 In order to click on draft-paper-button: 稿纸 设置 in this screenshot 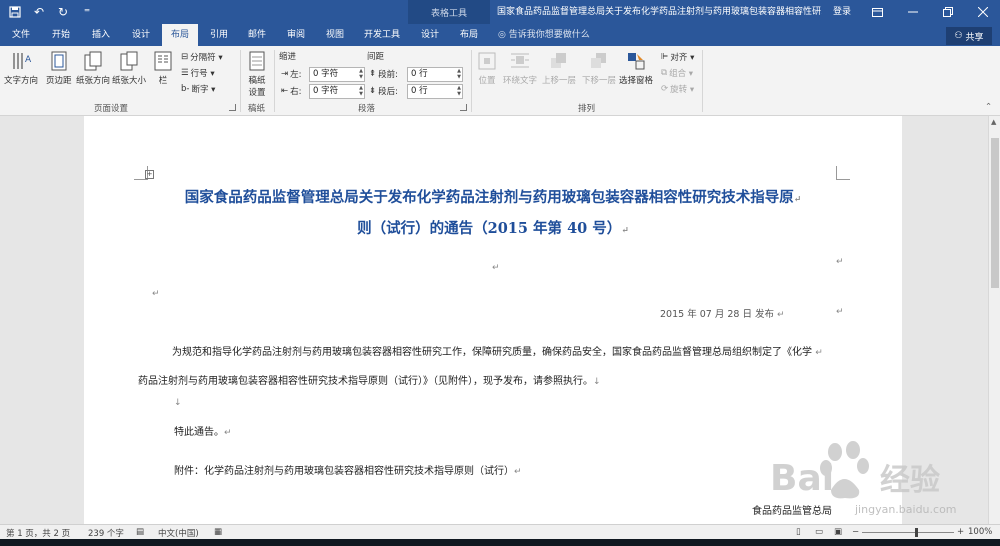, I will do `click(257, 74)`.